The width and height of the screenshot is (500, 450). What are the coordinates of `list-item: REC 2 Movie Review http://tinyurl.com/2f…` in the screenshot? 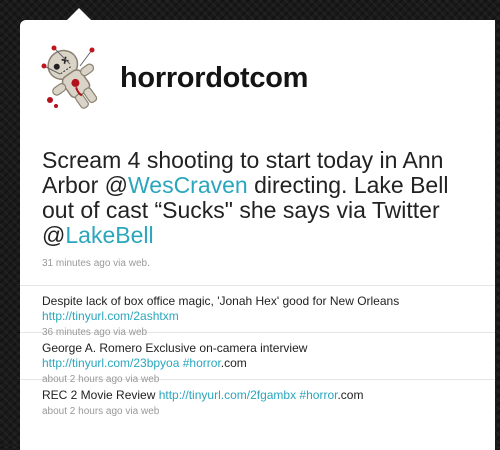 It's located at (257, 402).